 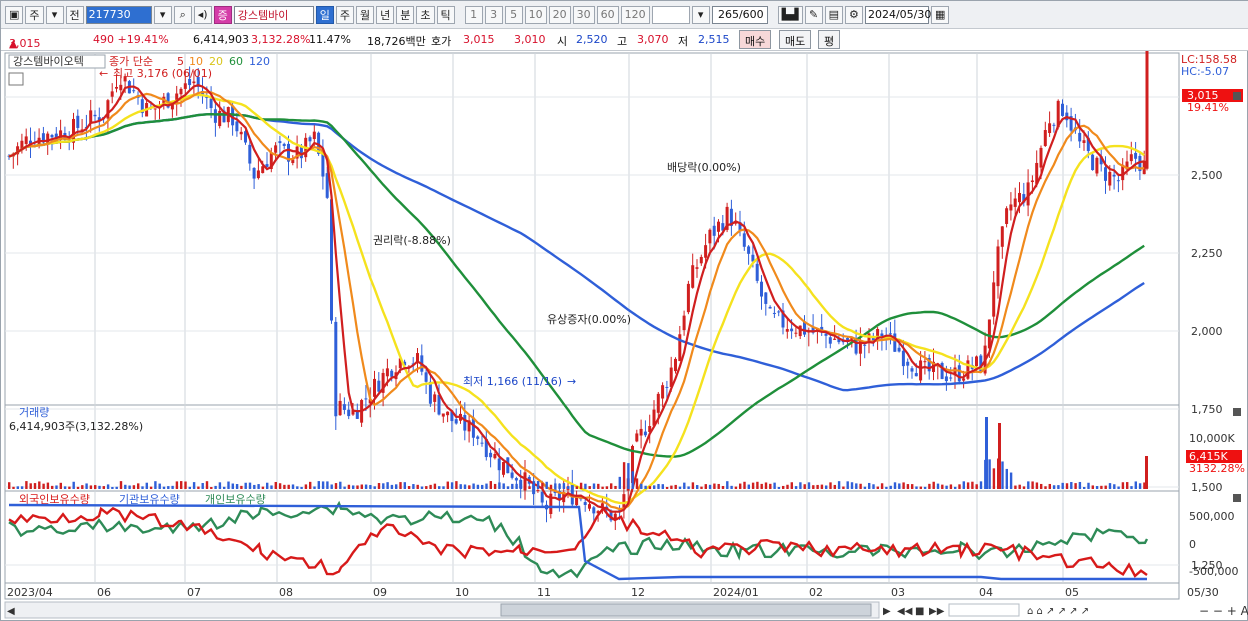 What do you see at coordinates (984, 610) in the screenshot?
I see `zoom-slider` at bounding box center [984, 610].